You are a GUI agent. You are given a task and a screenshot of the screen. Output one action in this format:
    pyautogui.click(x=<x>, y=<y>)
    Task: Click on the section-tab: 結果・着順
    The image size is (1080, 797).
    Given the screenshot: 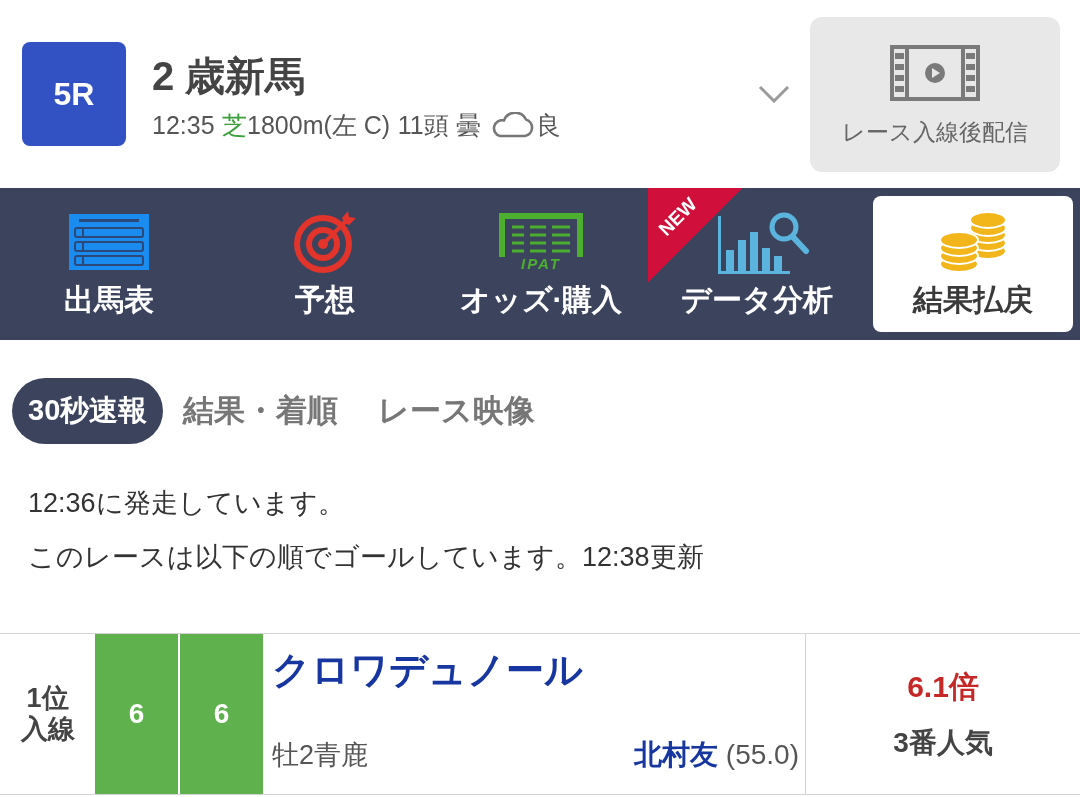 What is the action you would take?
    pyautogui.click(x=261, y=411)
    